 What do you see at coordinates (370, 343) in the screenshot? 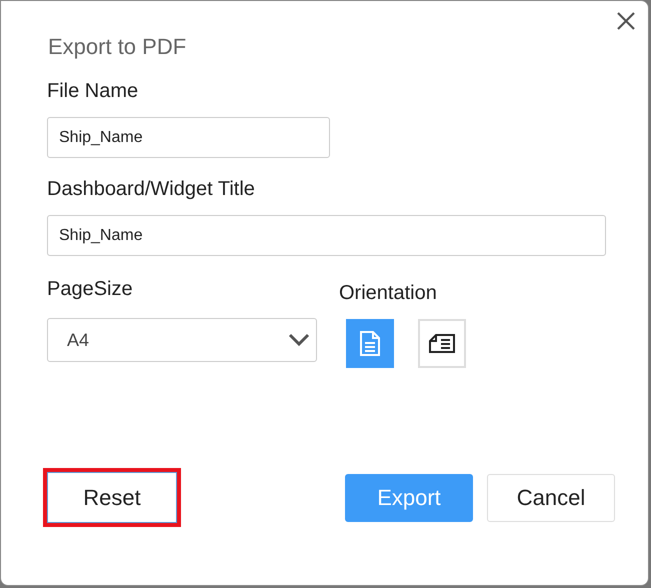
I see `document-icon` at bounding box center [370, 343].